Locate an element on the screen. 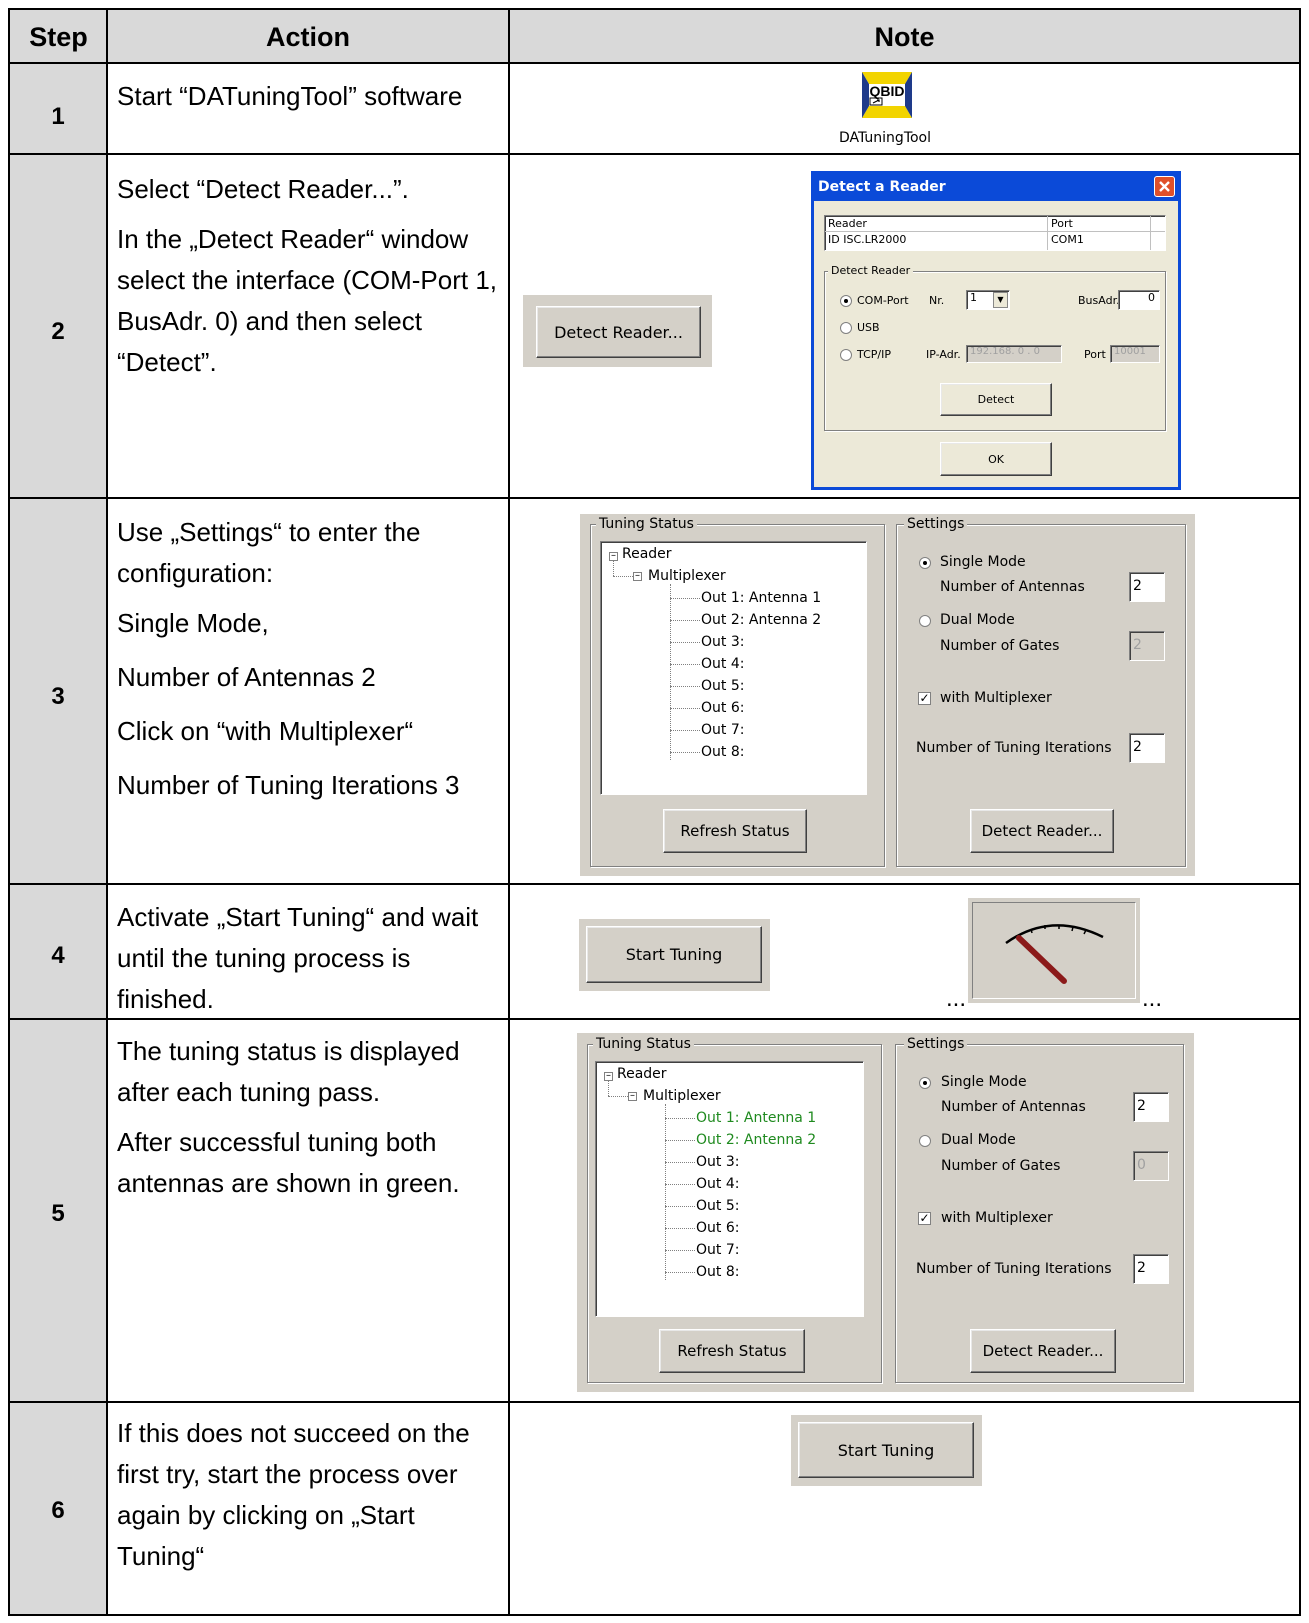 This screenshot has width=1309, height=1623. tcpip-radio is located at coordinates (846, 355).